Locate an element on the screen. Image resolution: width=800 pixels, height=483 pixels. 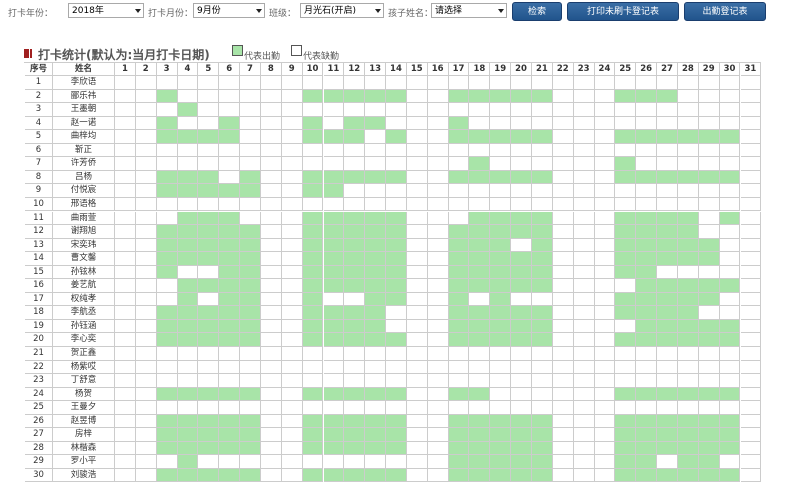
row-name: 许芳侨 is located at coordinates (84, 164).